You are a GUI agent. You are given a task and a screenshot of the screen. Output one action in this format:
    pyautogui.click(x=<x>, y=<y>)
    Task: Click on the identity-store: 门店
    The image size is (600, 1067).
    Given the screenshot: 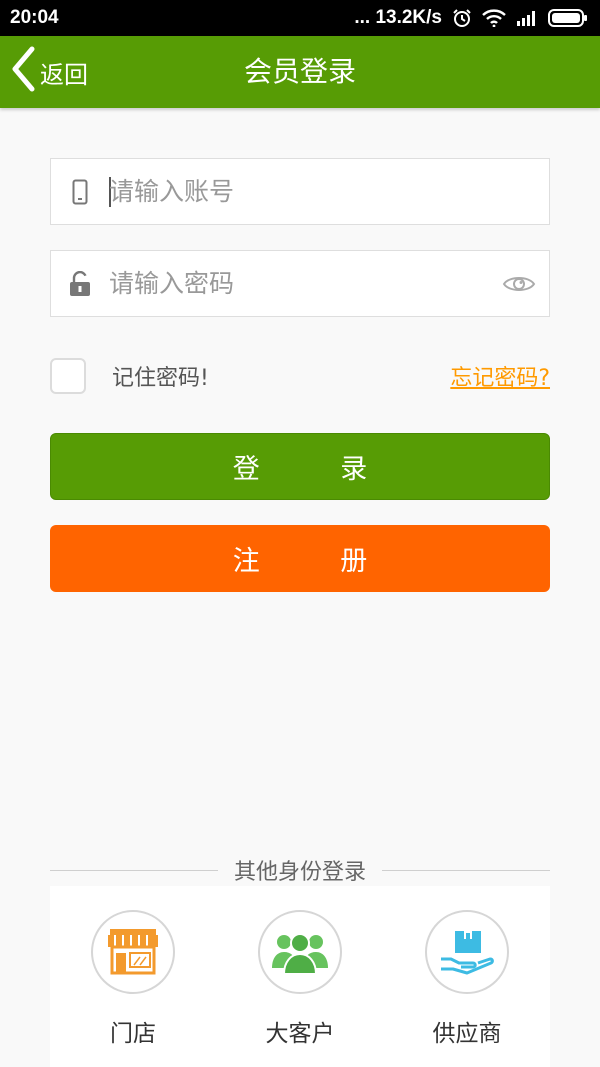 What is the action you would take?
    pyautogui.click(x=133, y=976)
    